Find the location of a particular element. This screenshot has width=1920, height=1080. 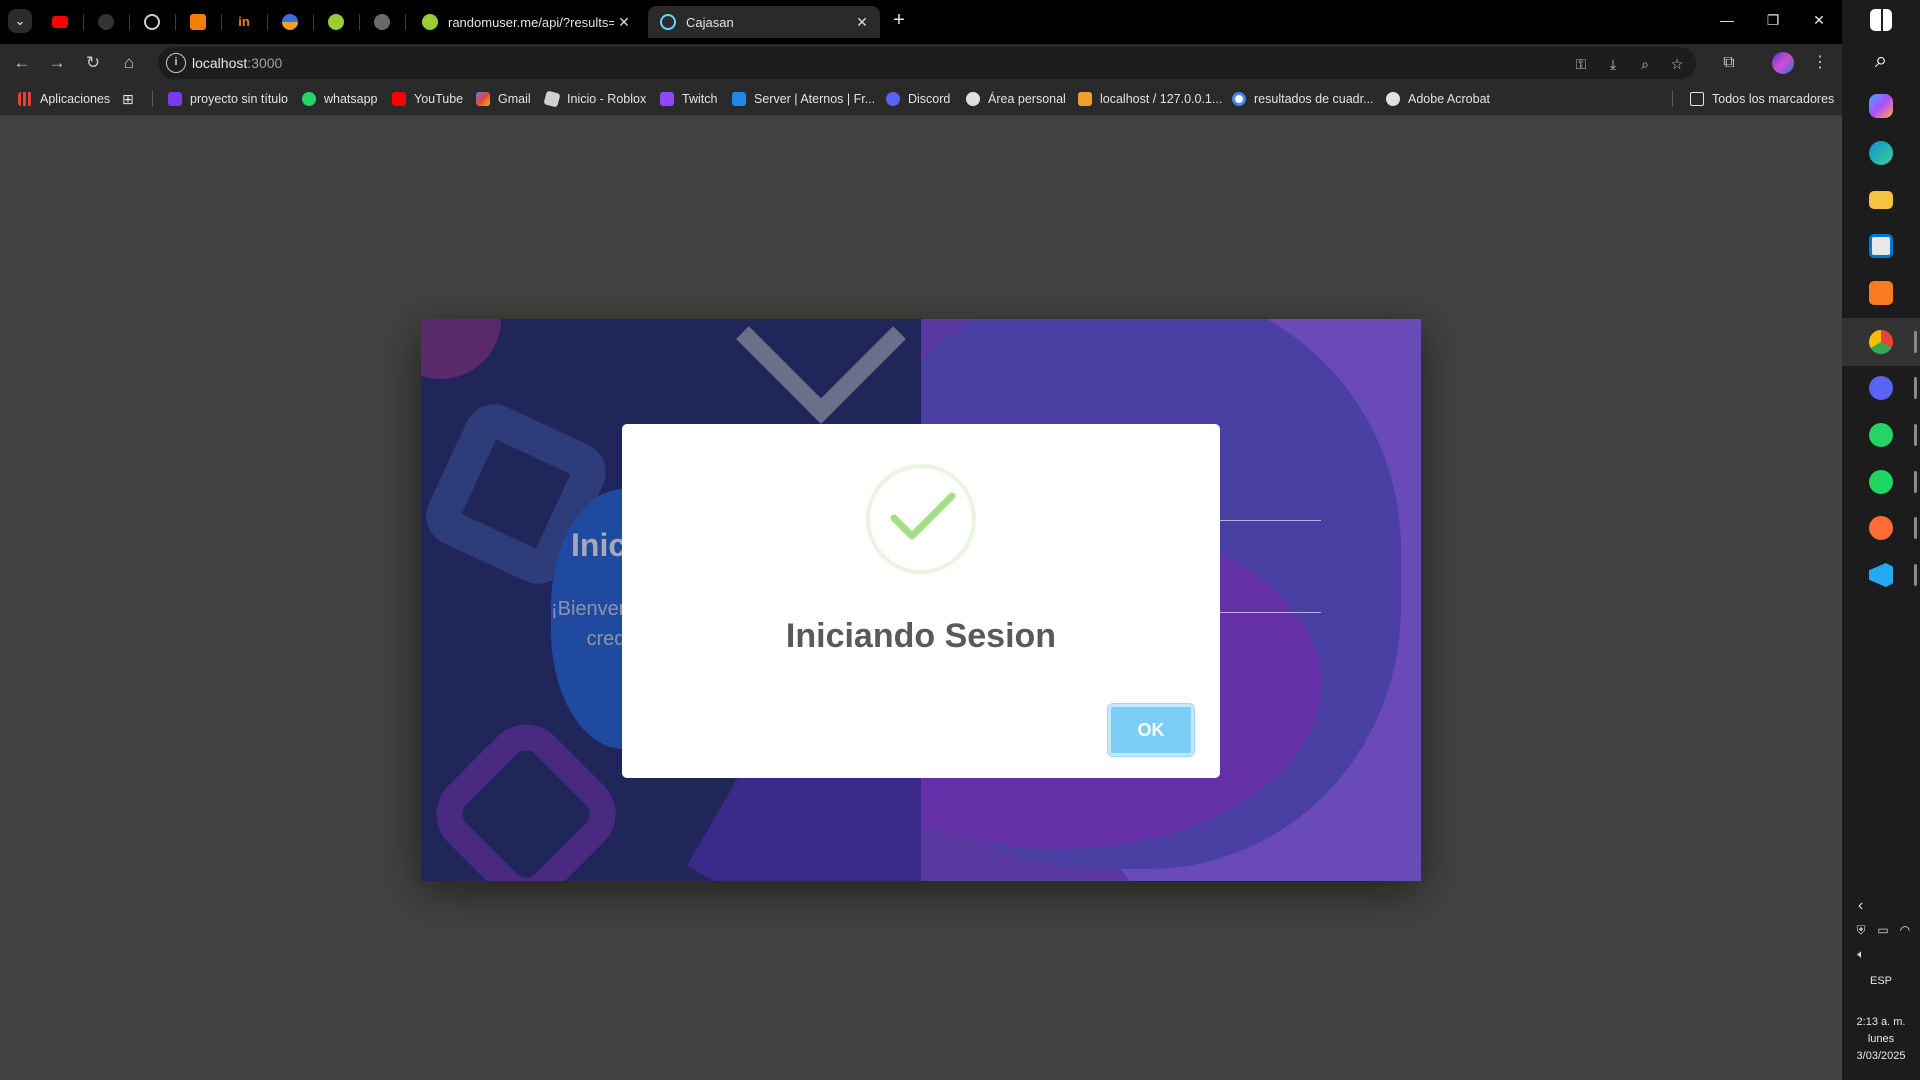

chrome-logo-icon is located at coordinates (1881, 342).